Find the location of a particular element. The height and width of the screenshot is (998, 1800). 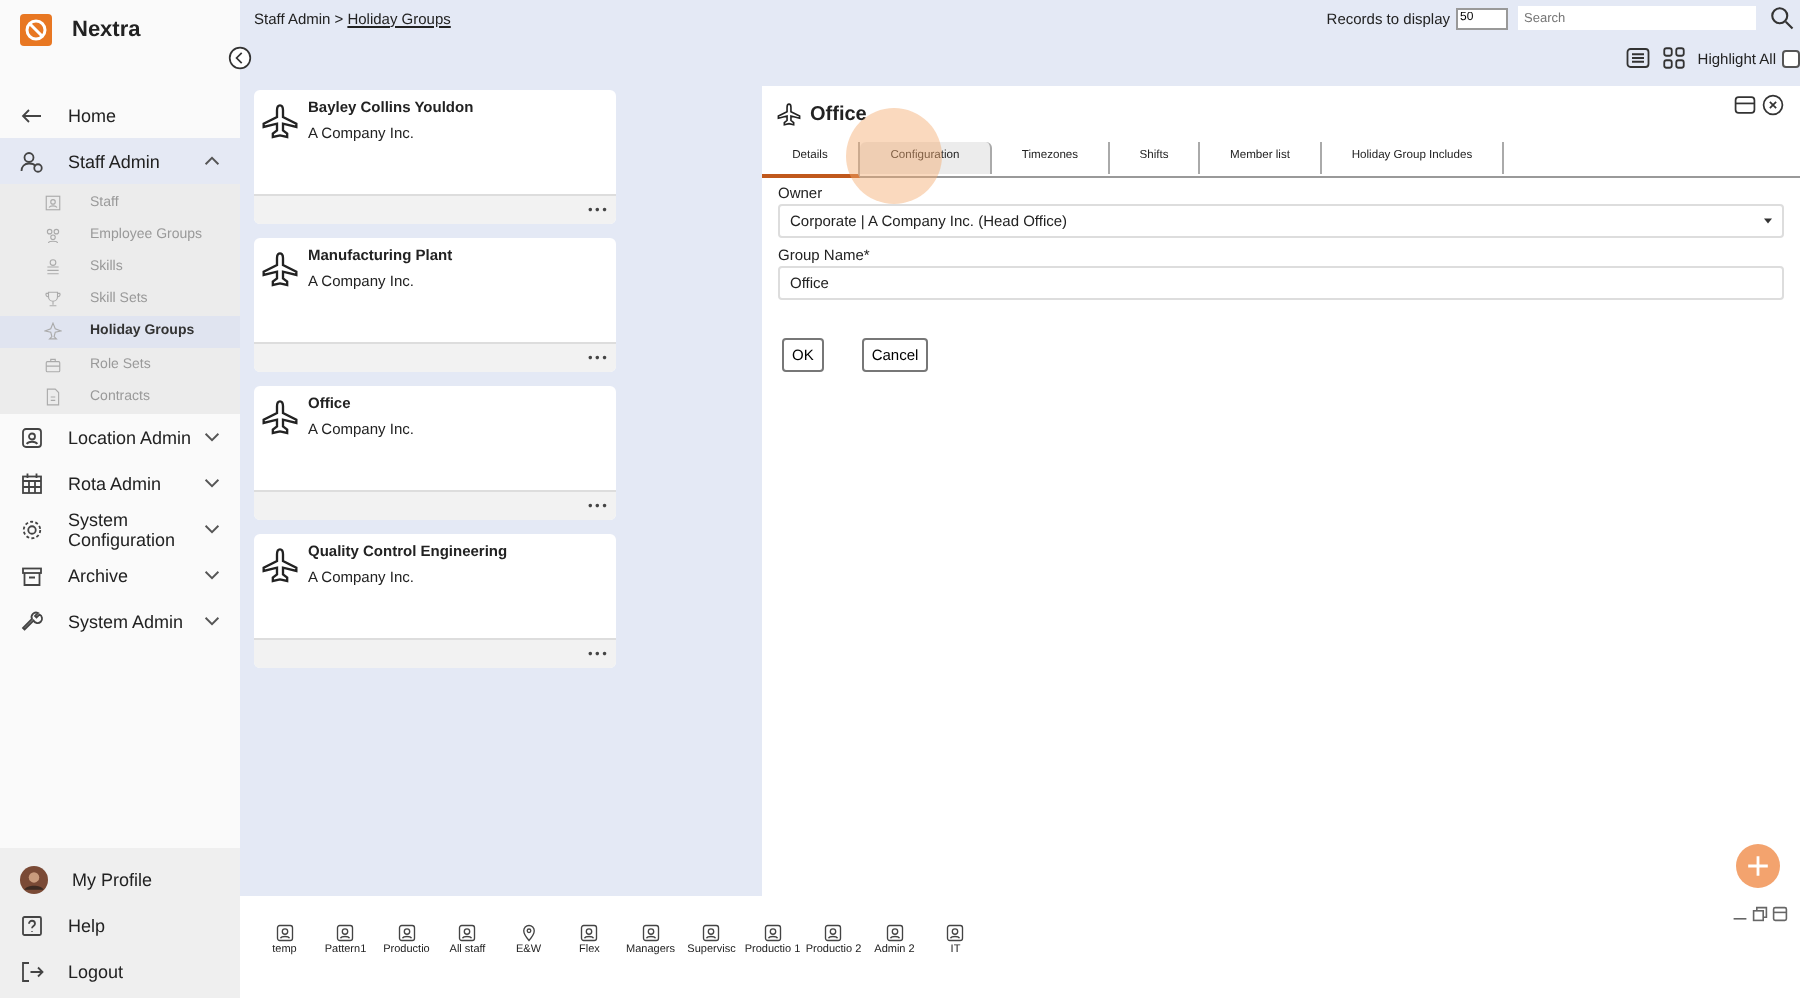

nav-label: System Admin is located at coordinates (127, 621).